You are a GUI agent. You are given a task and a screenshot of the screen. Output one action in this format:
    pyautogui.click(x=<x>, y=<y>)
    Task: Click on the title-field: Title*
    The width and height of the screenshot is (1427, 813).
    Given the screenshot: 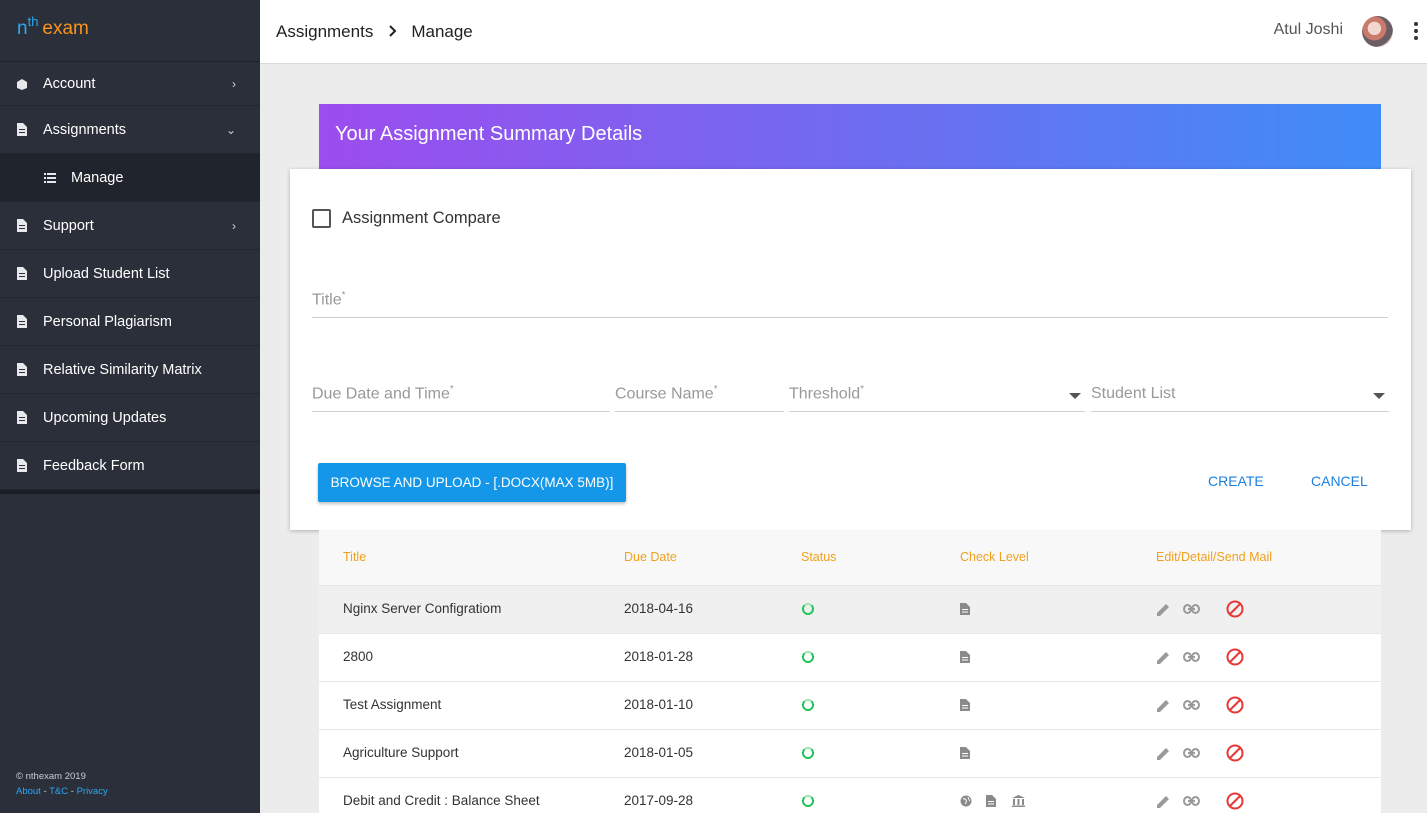 What is the action you would take?
    pyautogui.click(x=850, y=301)
    